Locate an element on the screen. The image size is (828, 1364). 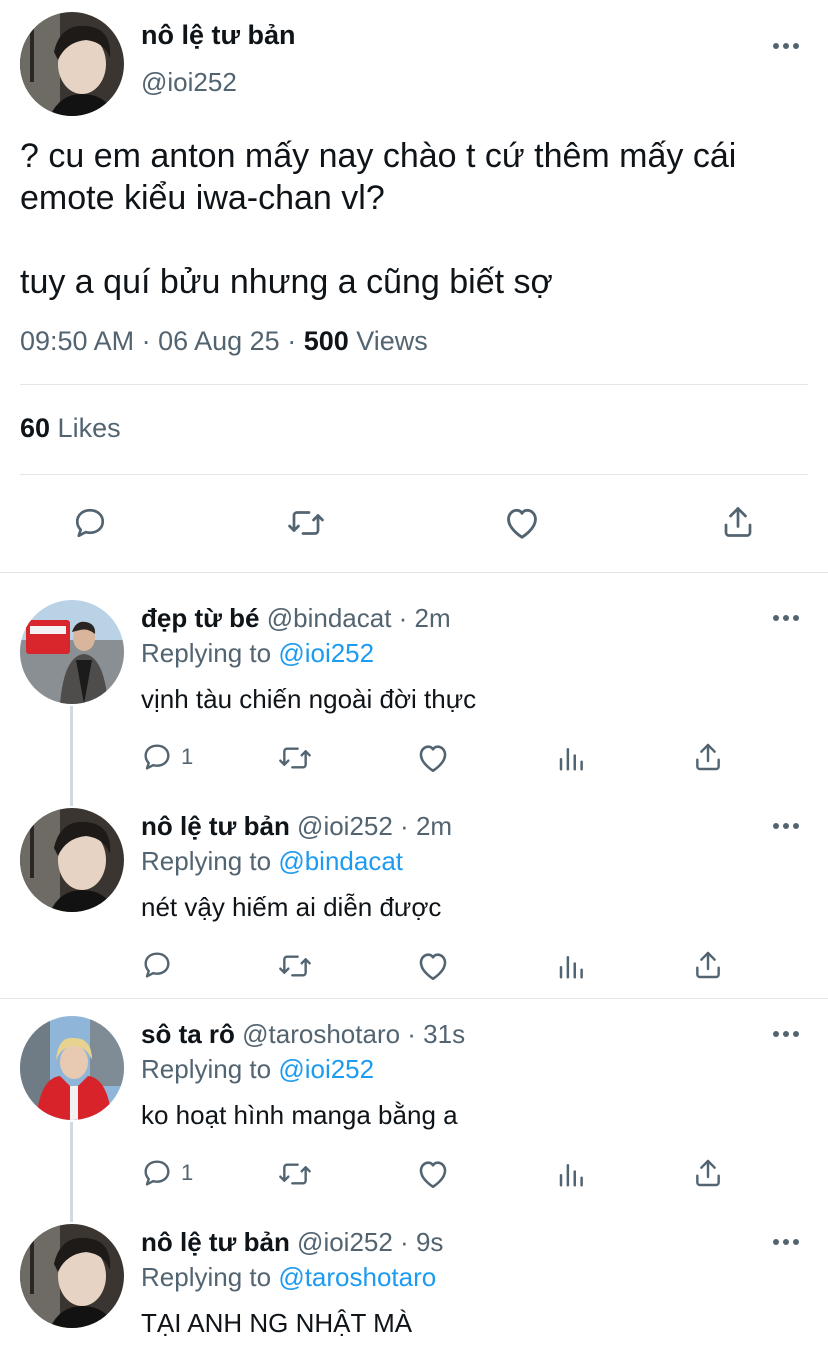
reply-header: nô lệ tư bản @ioi252 · 2m is located at coordinates (296, 826).